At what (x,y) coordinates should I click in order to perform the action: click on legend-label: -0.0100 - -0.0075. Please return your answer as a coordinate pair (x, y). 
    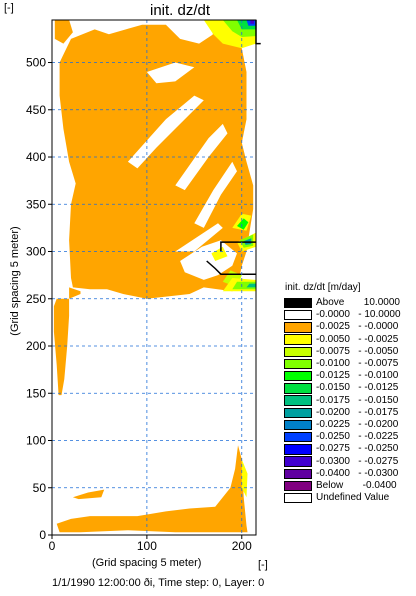
    Looking at the image, I should click on (357, 364).